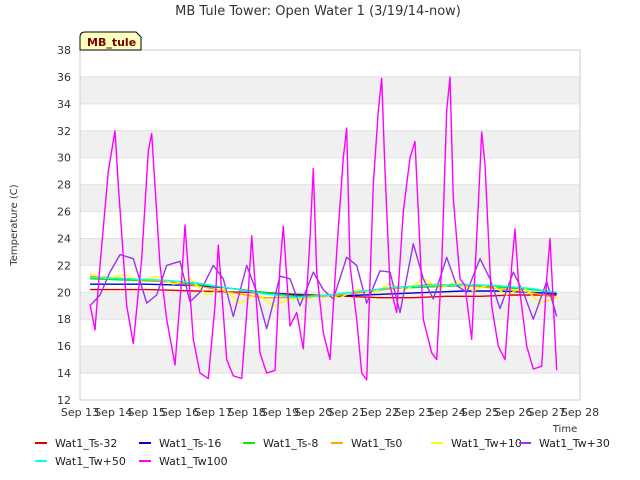  I want to click on station-tag-label: MB_tule, so click(111, 42).